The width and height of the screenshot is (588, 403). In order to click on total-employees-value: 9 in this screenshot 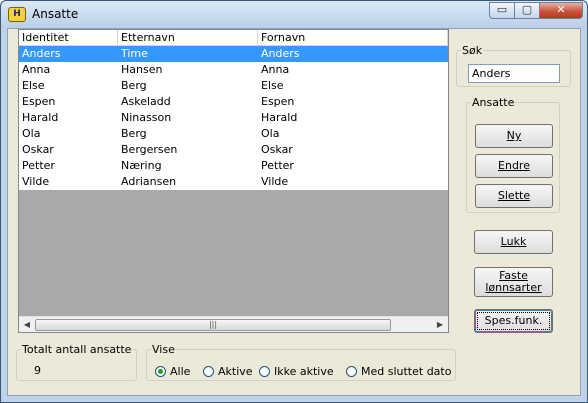, I will do `click(37, 370)`.